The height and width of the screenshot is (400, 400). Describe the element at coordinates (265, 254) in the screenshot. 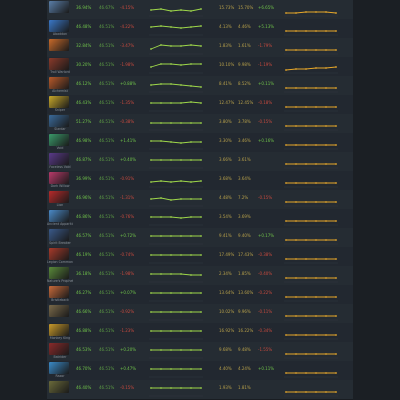

I see `pick-rate-delta: -0.38%` at that location.